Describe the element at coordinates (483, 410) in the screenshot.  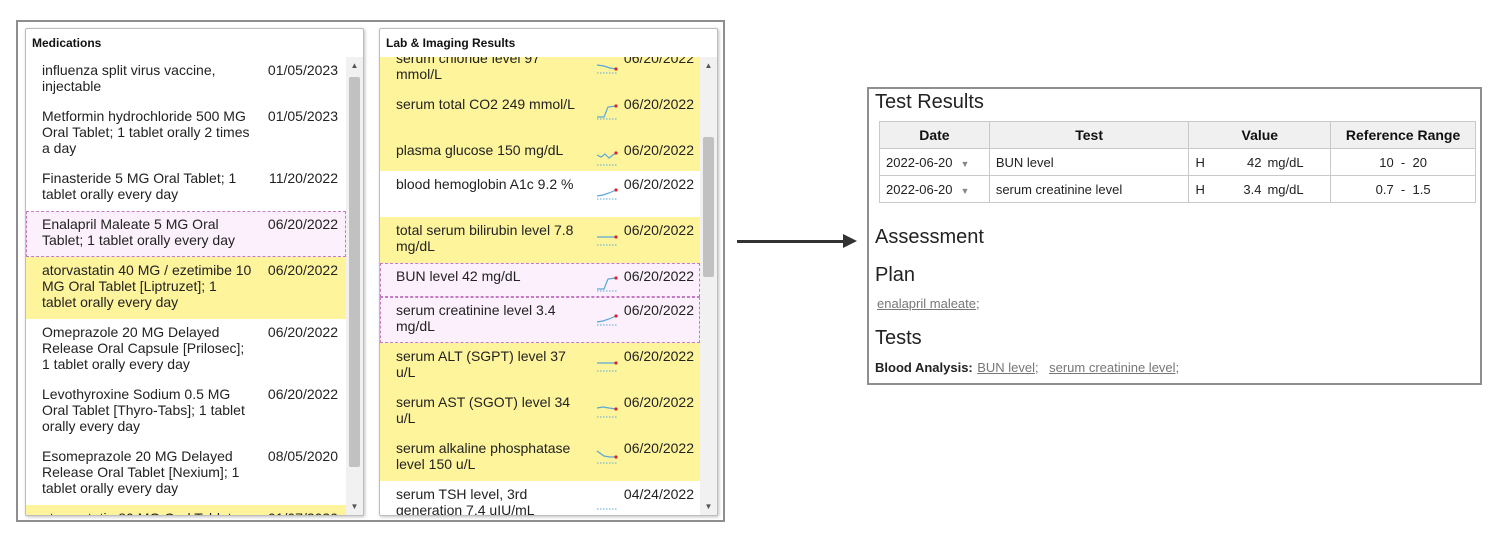
I see `item-name: serum AST (SGOT) level 34 u/L` at that location.